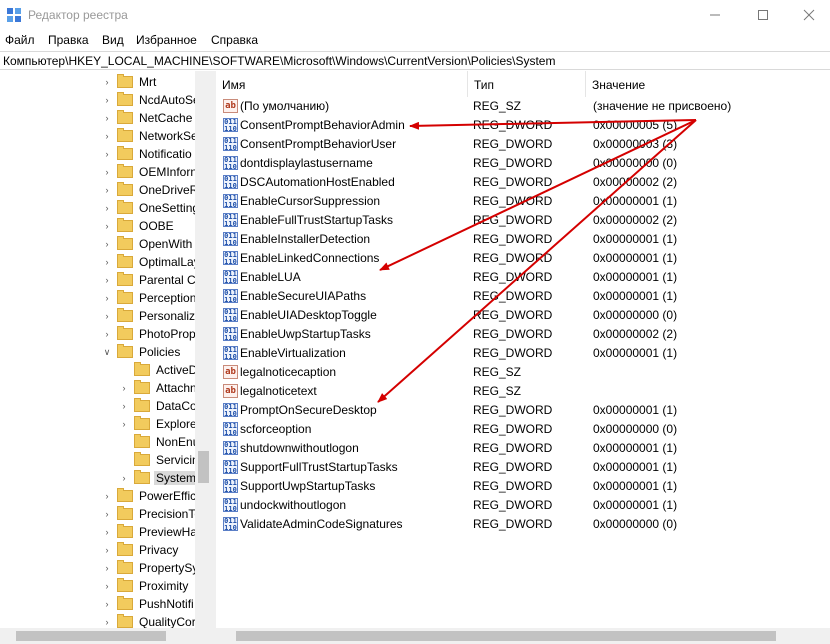 This screenshot has height=644, width=830. What do you see at coordinates (151, 100) in the screenshot?
I see `tree-item: › NcdAutoSe` at bounding box center [151, 100].